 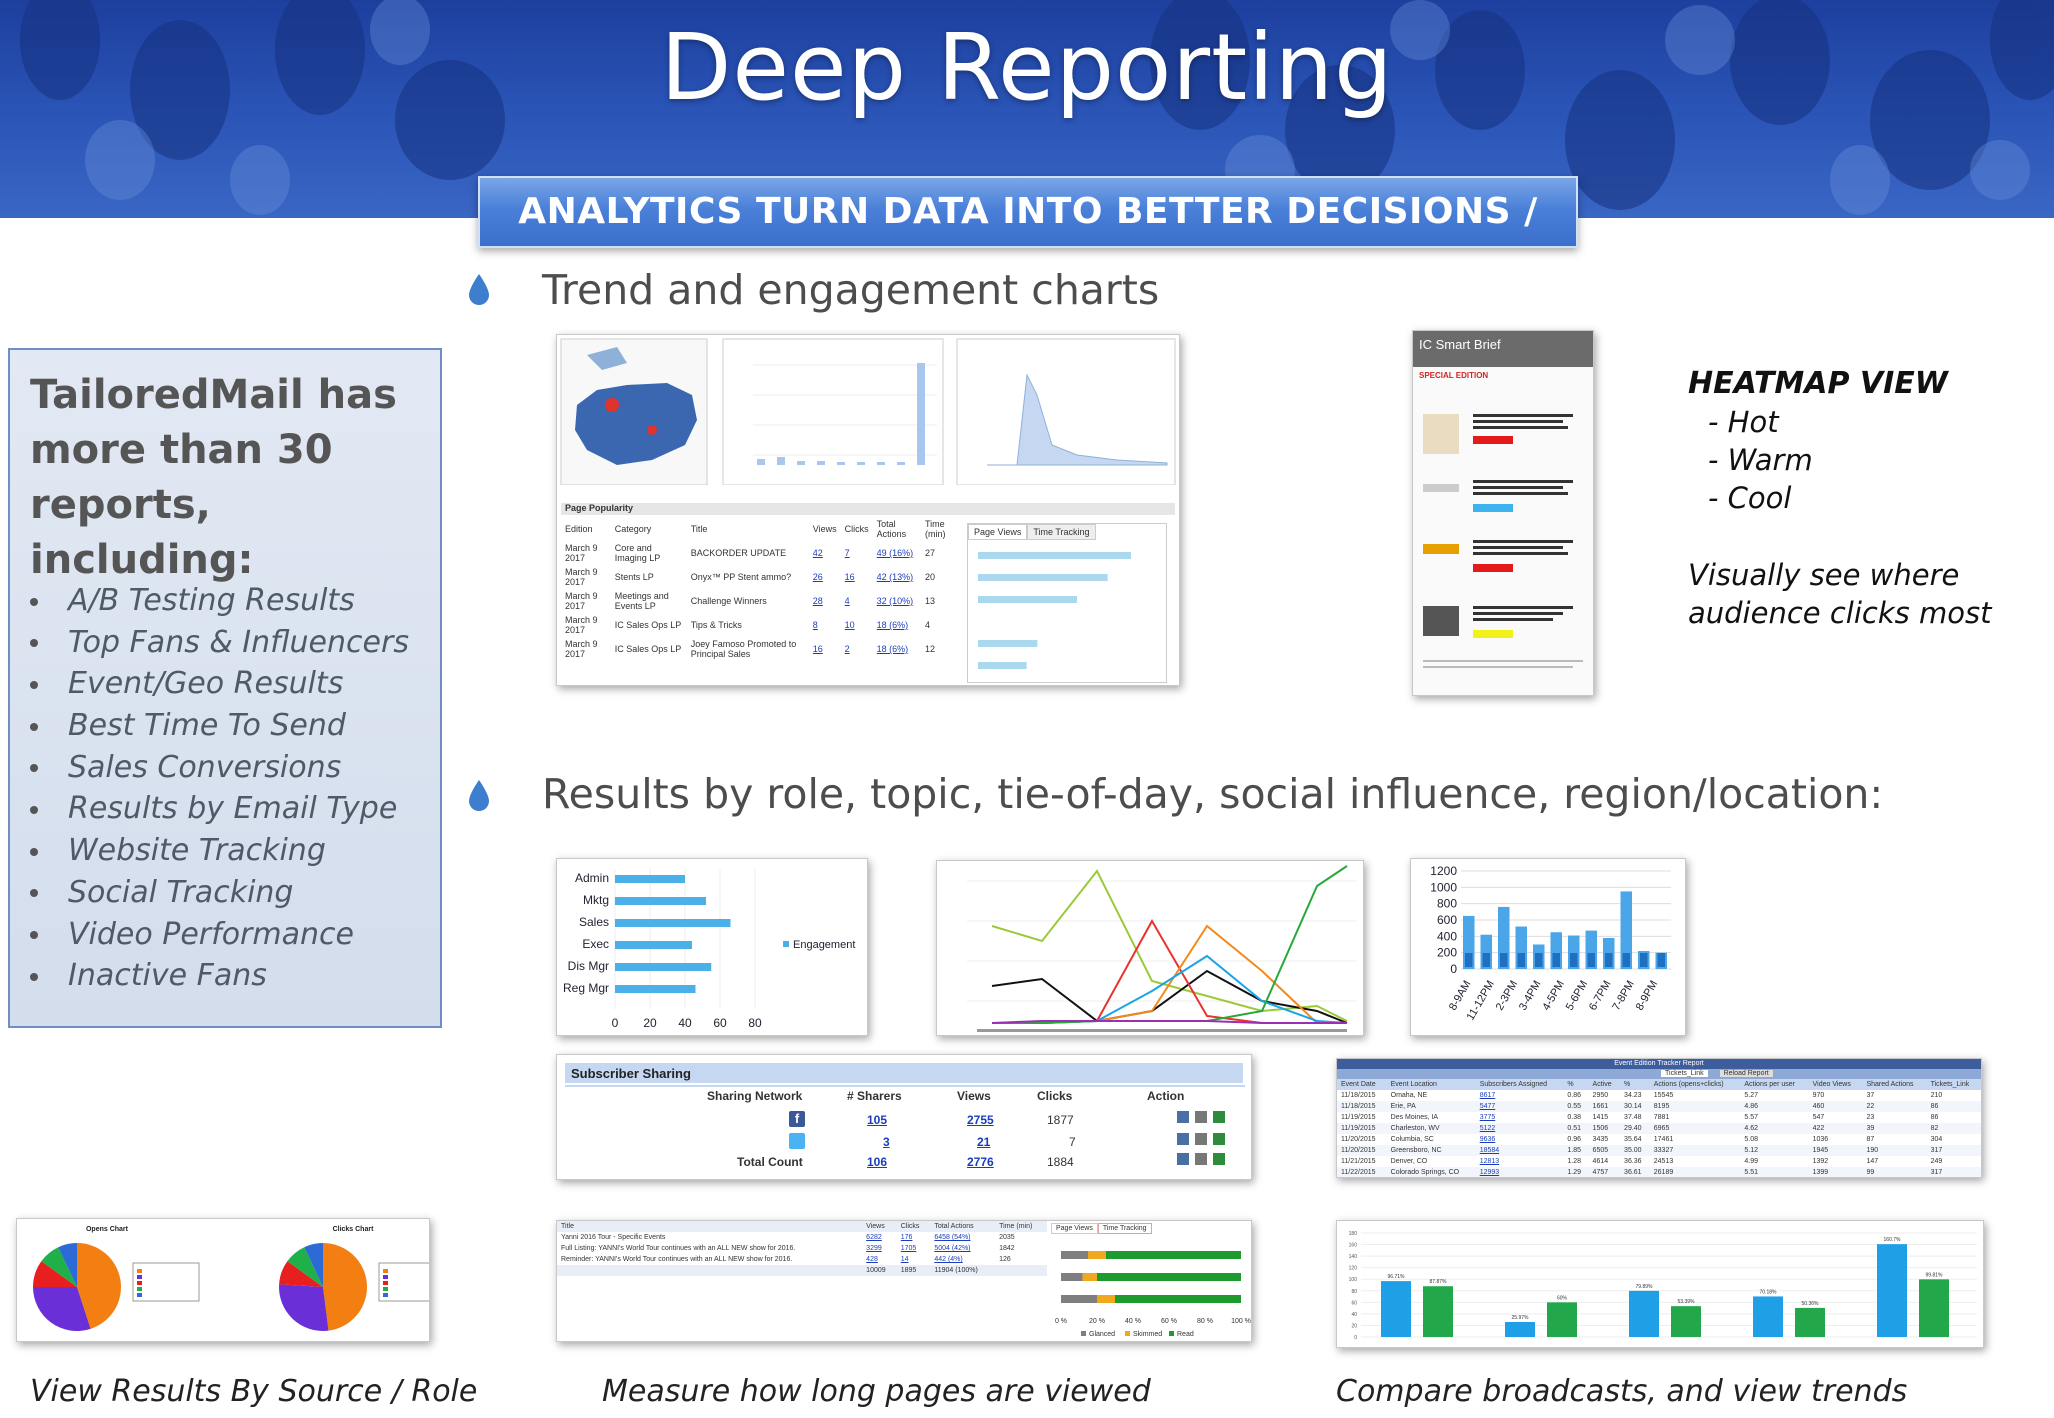 I want to click on heading-trend: Trend and engagement charts, so click(x=851, y=290).